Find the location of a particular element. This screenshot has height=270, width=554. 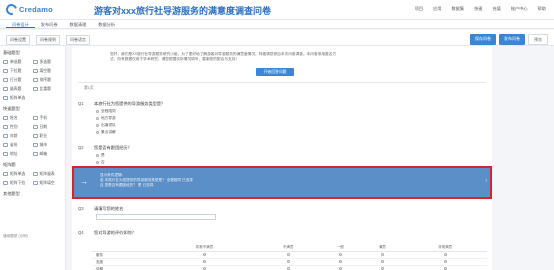

matrix-table: 非常不满意 不满意 一般 满意 非常满意 服务 态度 讲解 is located at coordinates (289, 257).